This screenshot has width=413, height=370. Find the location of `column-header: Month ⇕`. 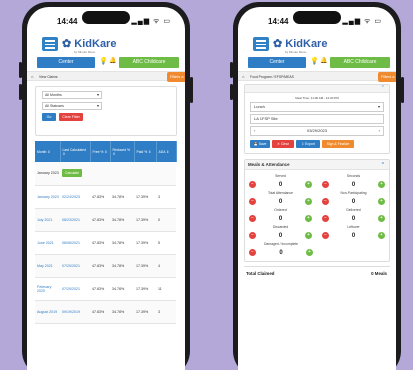

column-header: Month ⇕ is located at coordinates (48, 151).